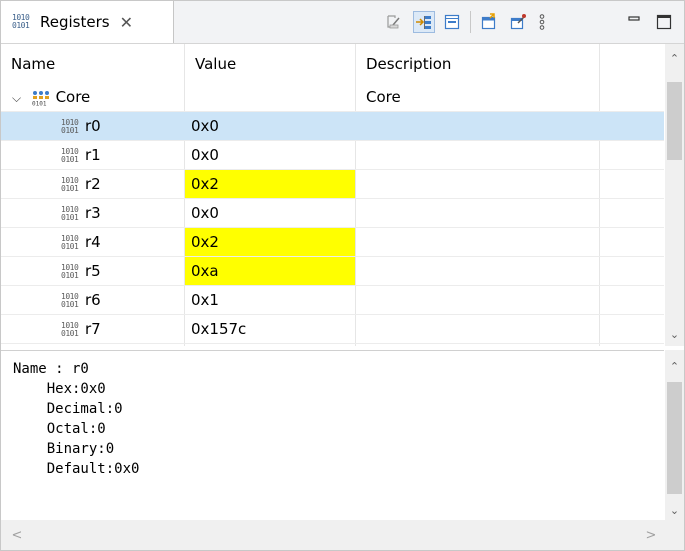  I want to click on collapse-all-icon, so click(452, 22).